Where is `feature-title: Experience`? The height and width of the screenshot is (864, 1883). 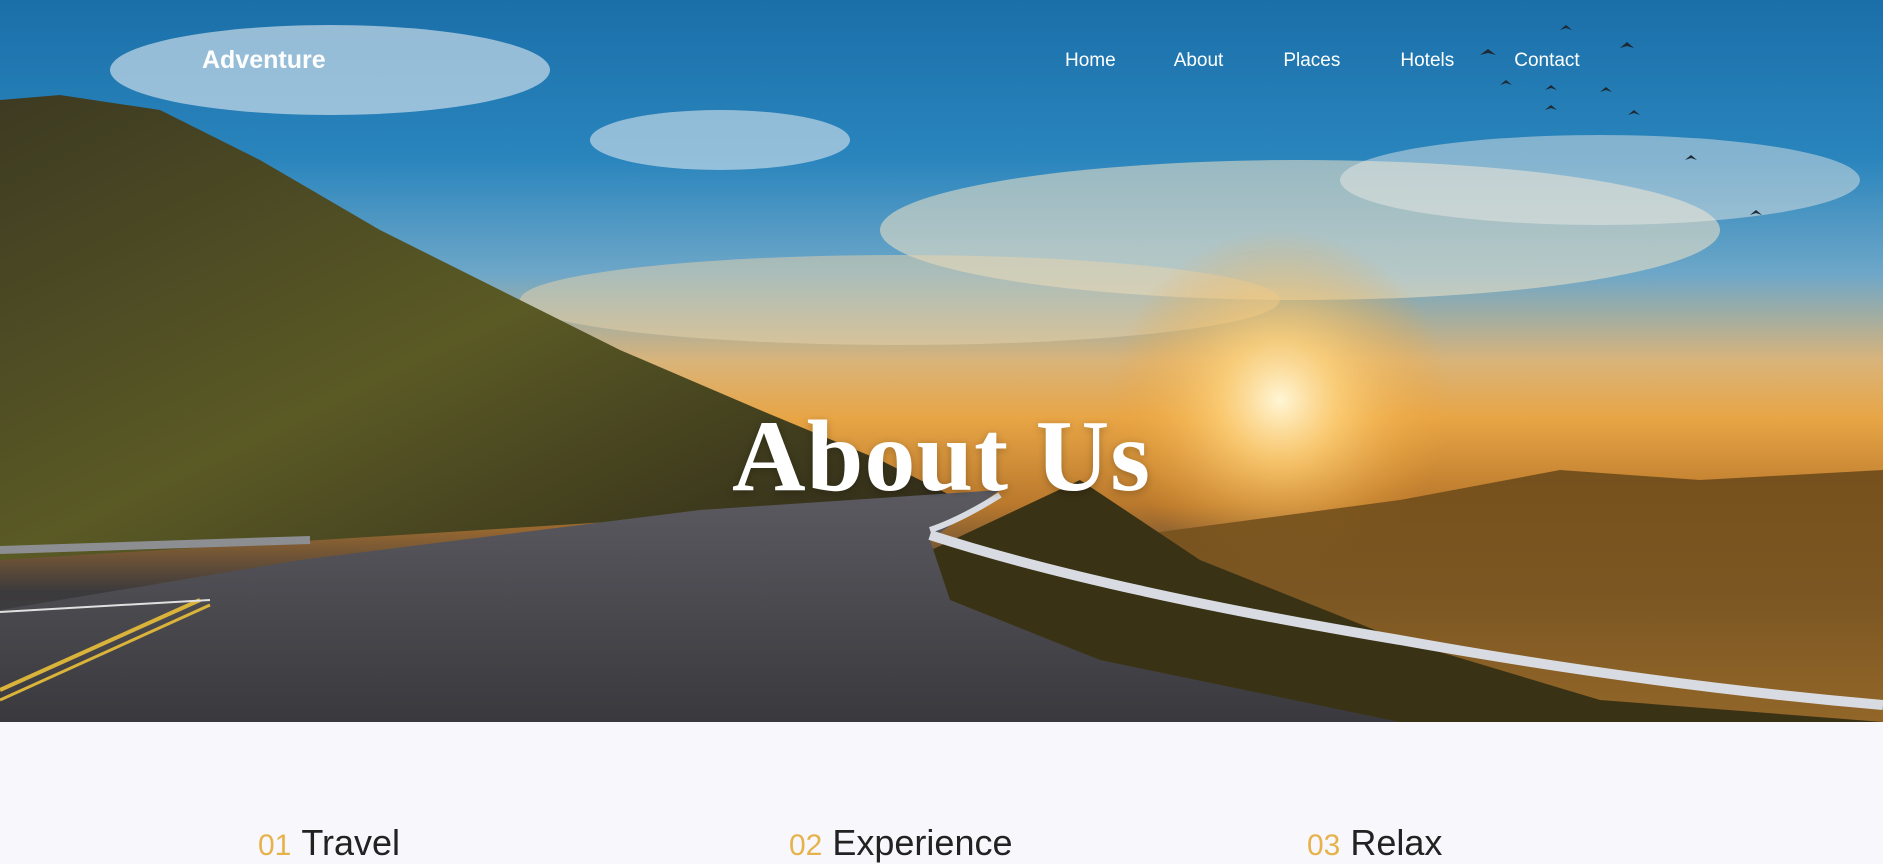
feature-title: Experience is located at coordinates (922, 842).